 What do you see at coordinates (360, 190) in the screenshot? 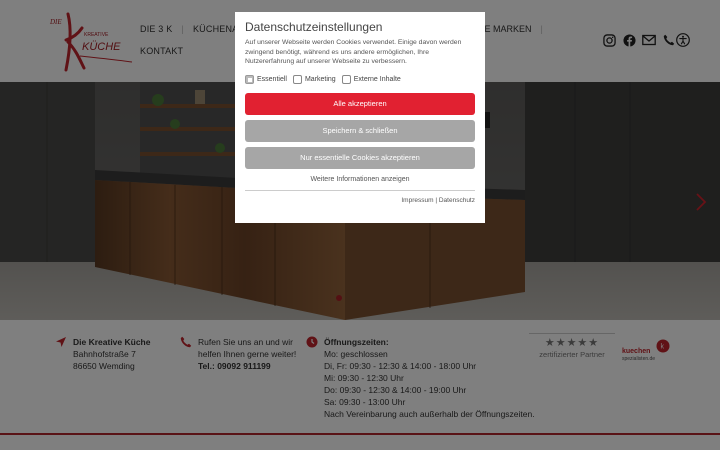
I see `dialog-divider` at bounding box center [360, 190].